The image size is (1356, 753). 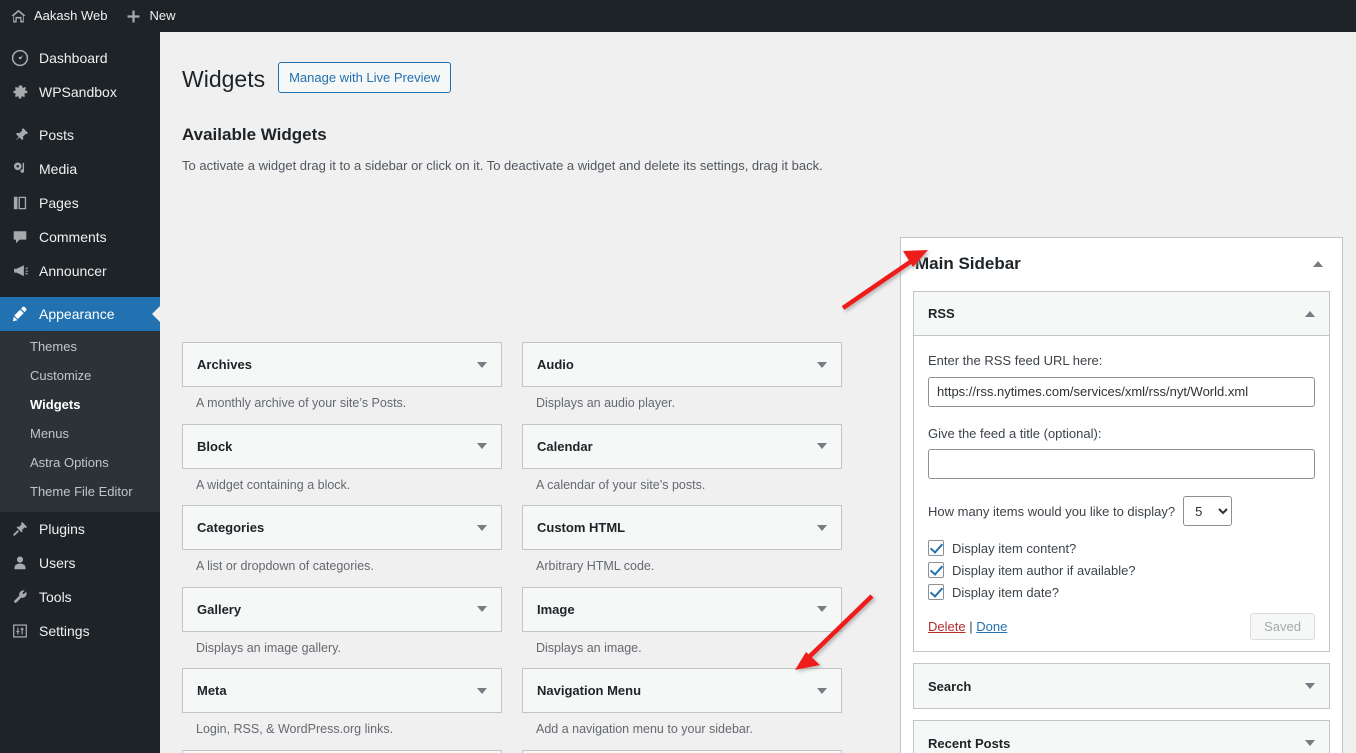 I want to click on available-widget-card: Meta, so click(x=342, y=691).